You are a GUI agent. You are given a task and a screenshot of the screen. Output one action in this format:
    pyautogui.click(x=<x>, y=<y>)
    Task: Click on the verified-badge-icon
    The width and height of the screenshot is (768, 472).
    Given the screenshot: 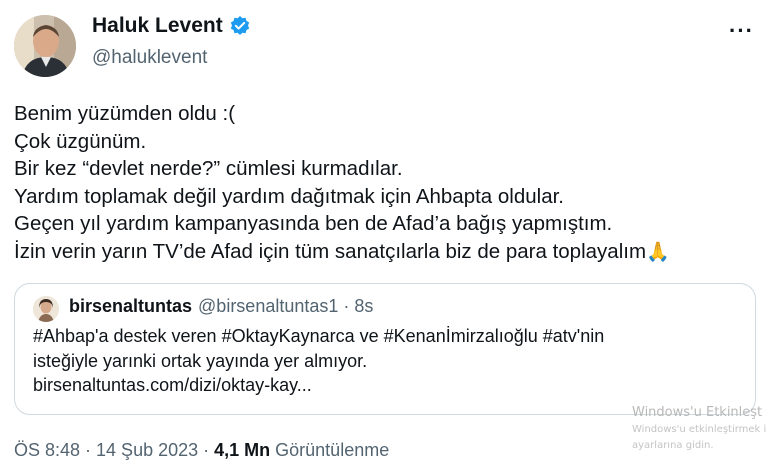 What is the action you would take?
    pyautogui.click(x=240, y=26)
    